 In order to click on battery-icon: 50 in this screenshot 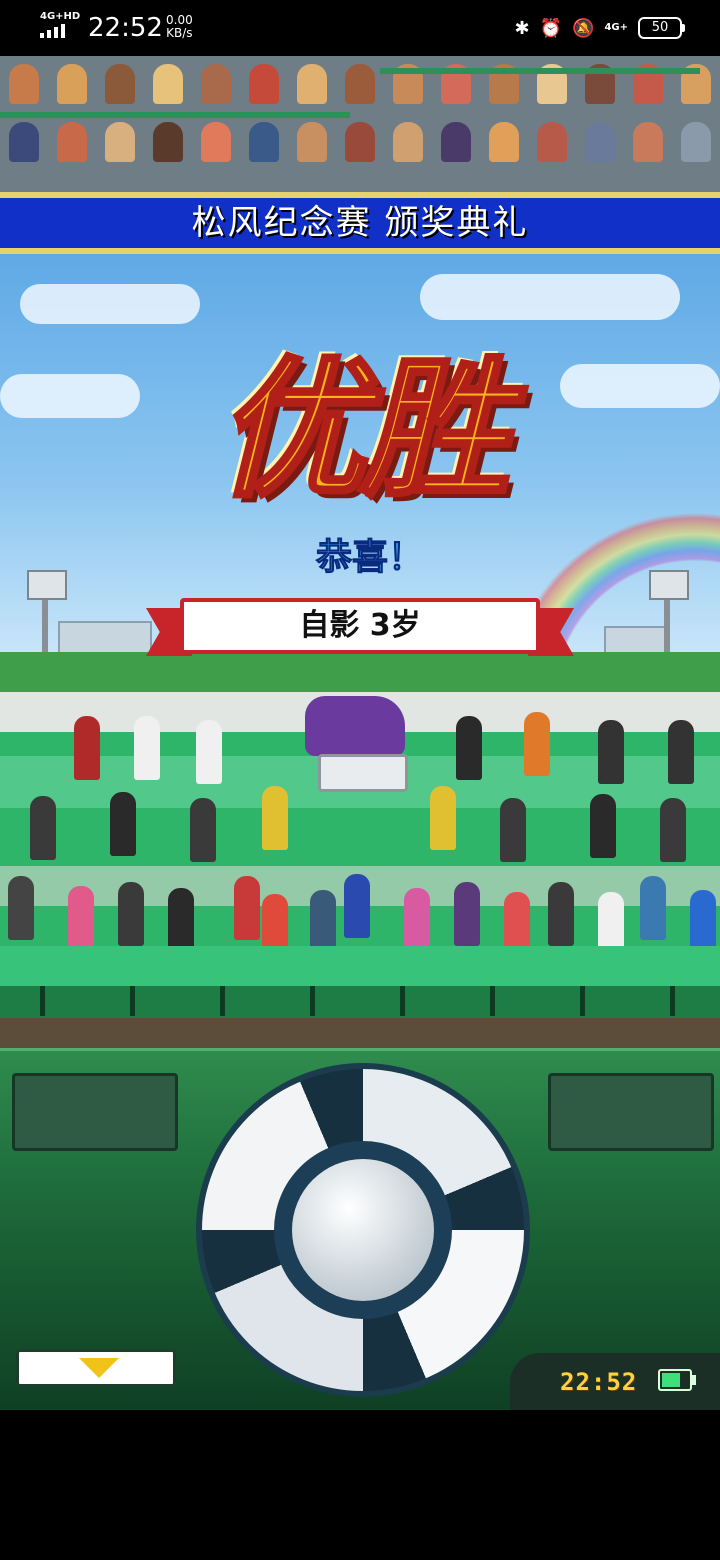, I will do `click(661, 28)`.